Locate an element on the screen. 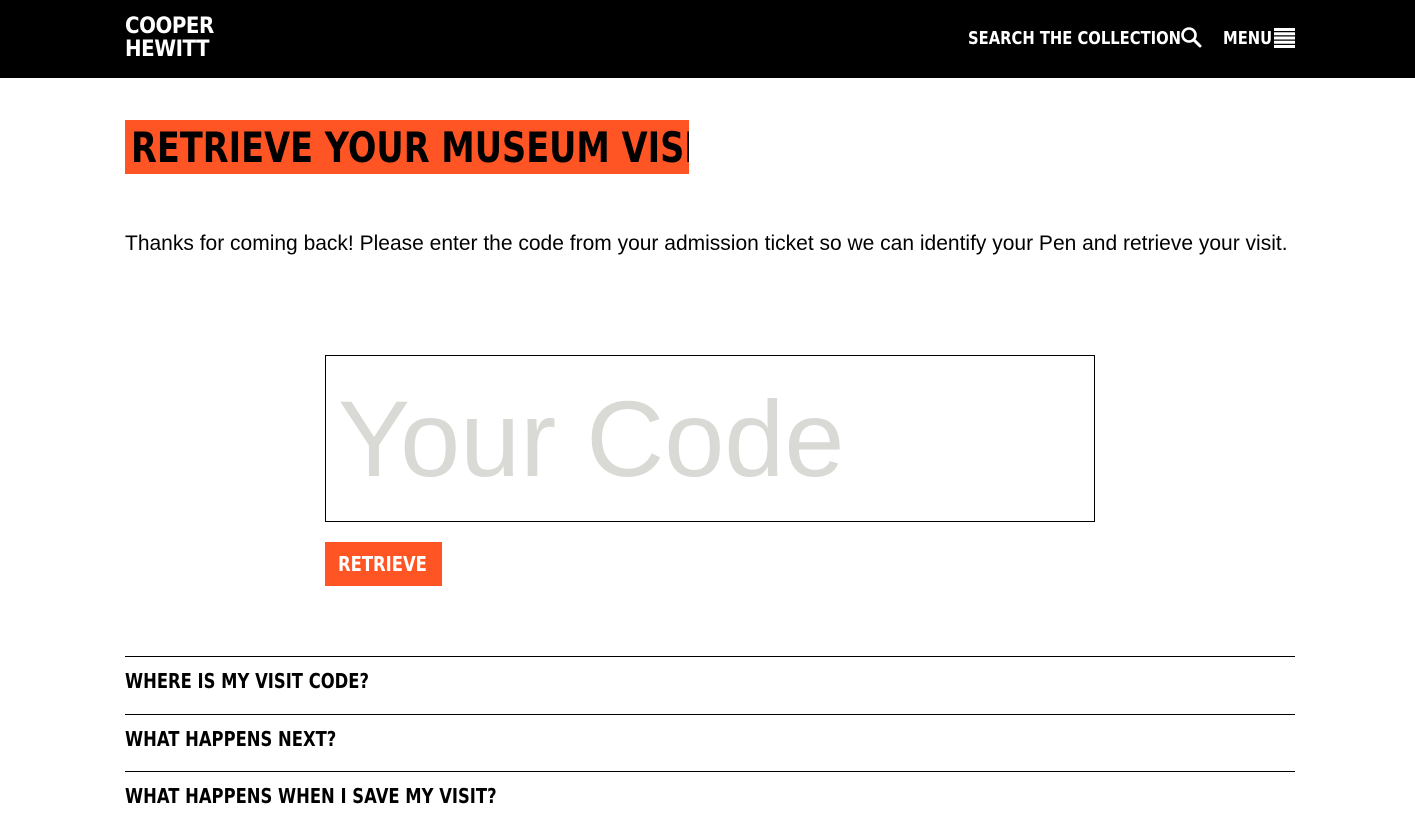  site-header: COOPER HEWITT SEARCH THE COLLECTION MENU is located at coordinates (707, 39).